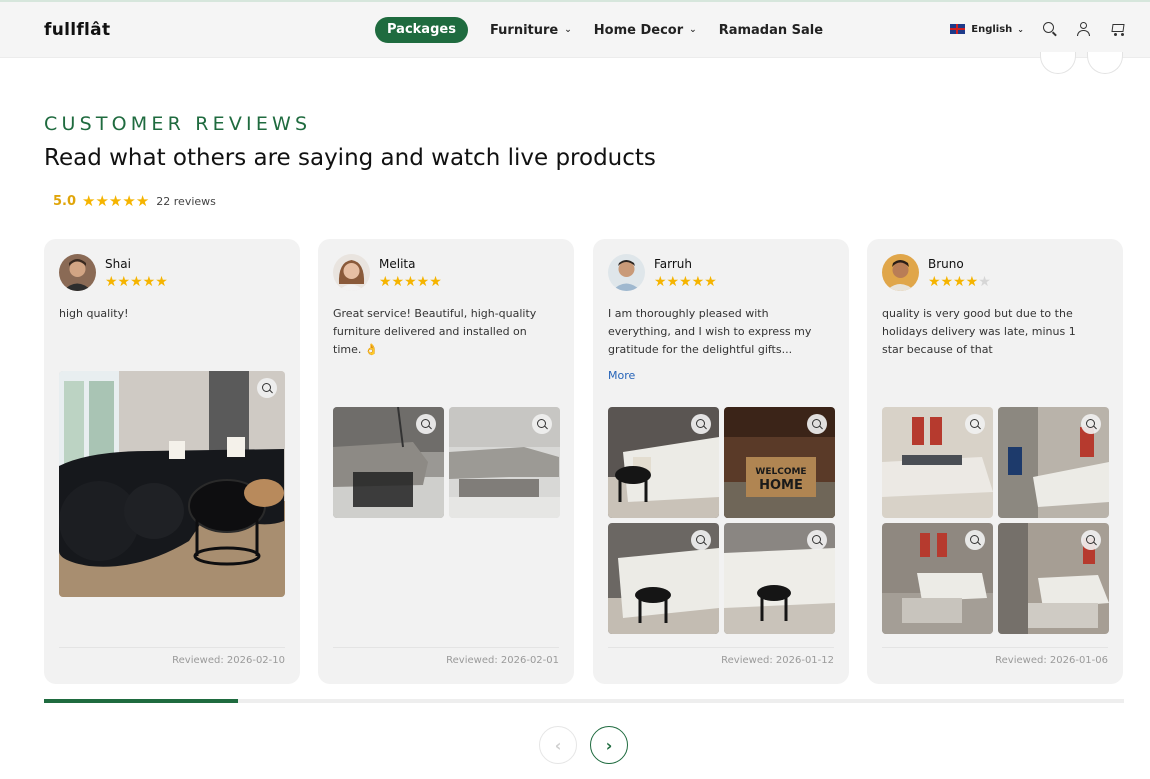 This screenshot has width=1150, height=779. Describe the element at coordinates (94, 313) in the screenshot. I see `review-text: high quality!` at that location.